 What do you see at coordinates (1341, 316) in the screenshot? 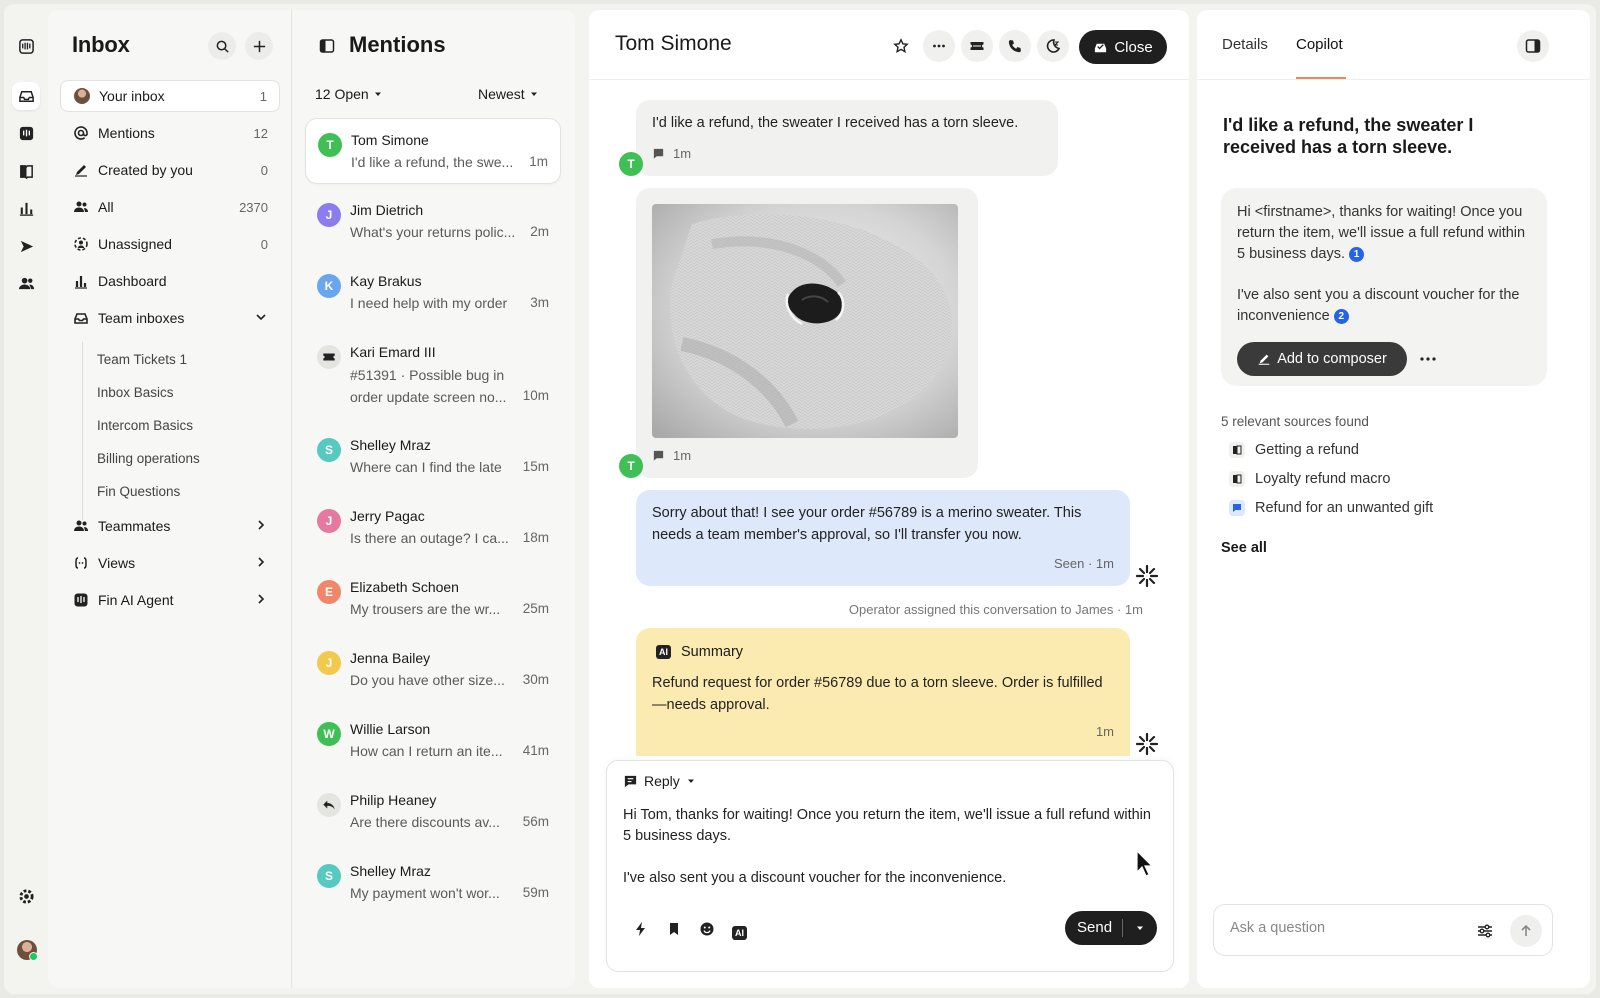
I see `citation-badge: 2` at bounding box center [1341, 316].